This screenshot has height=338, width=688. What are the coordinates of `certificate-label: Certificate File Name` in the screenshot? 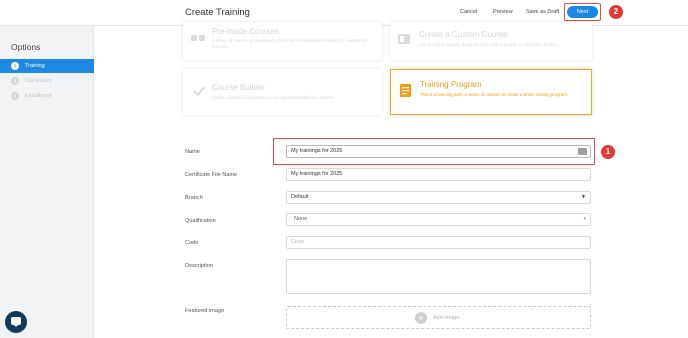 It's located at (211, 175).